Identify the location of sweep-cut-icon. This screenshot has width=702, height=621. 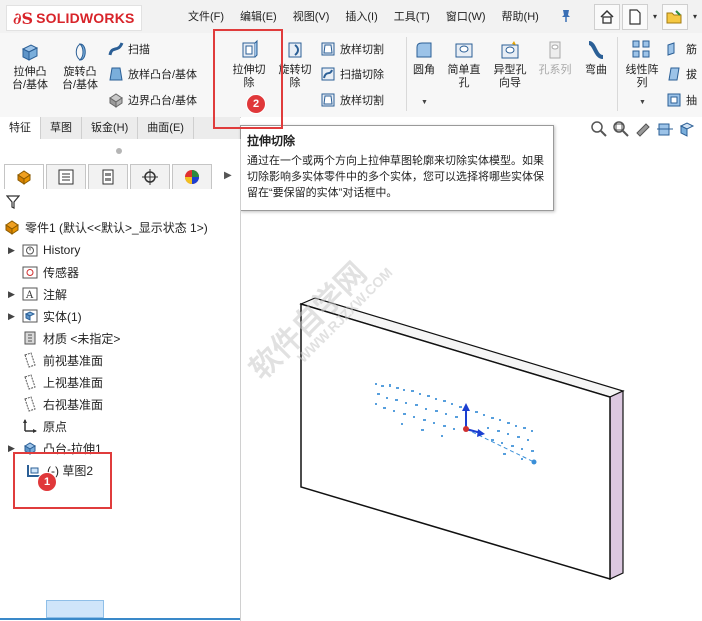
(328, 74).